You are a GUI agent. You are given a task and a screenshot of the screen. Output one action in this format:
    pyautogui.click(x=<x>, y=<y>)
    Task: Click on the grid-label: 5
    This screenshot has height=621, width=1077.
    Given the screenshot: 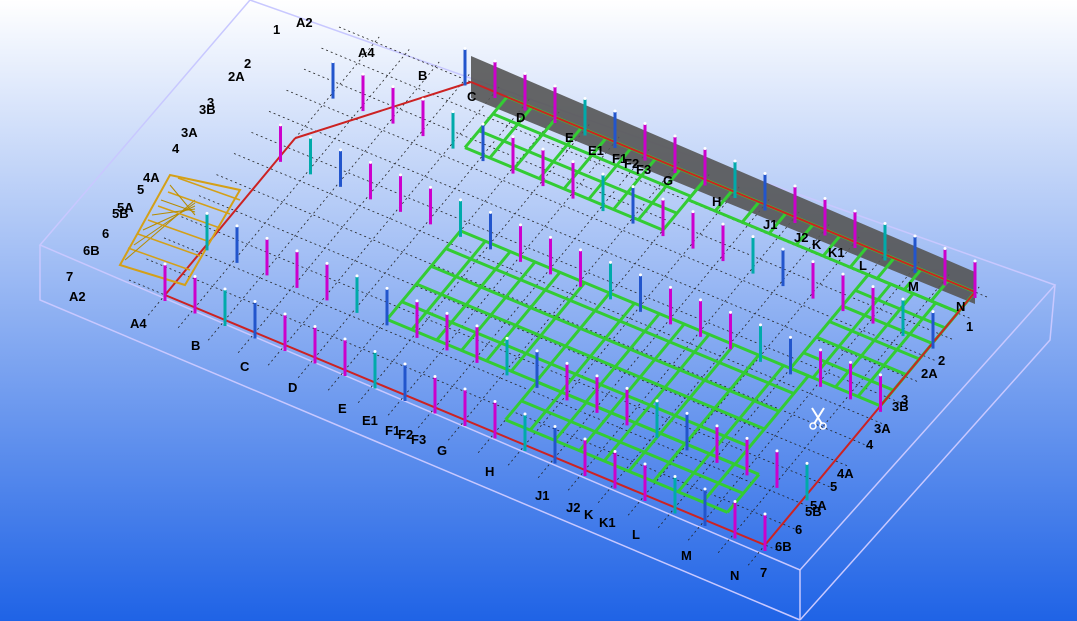 What is the action you would take?
    pyautogui.click(x=833, y=486)
    